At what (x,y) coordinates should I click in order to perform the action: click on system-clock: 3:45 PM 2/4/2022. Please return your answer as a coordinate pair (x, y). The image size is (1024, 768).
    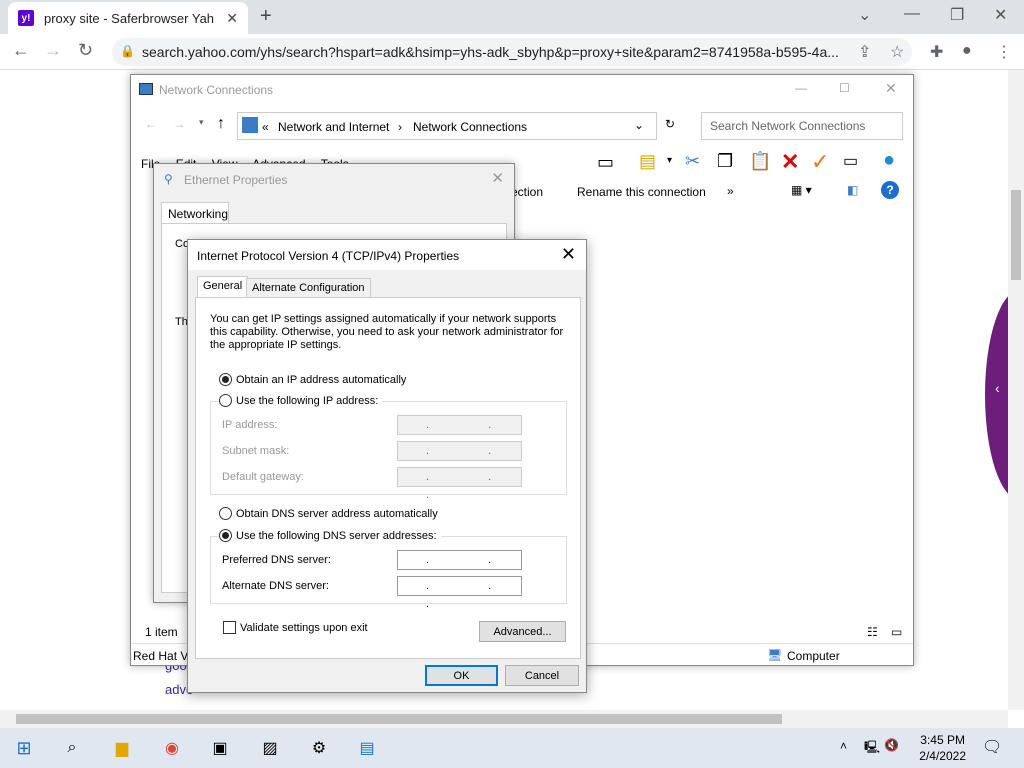
    Looking at the image, I should click on (942, 748).